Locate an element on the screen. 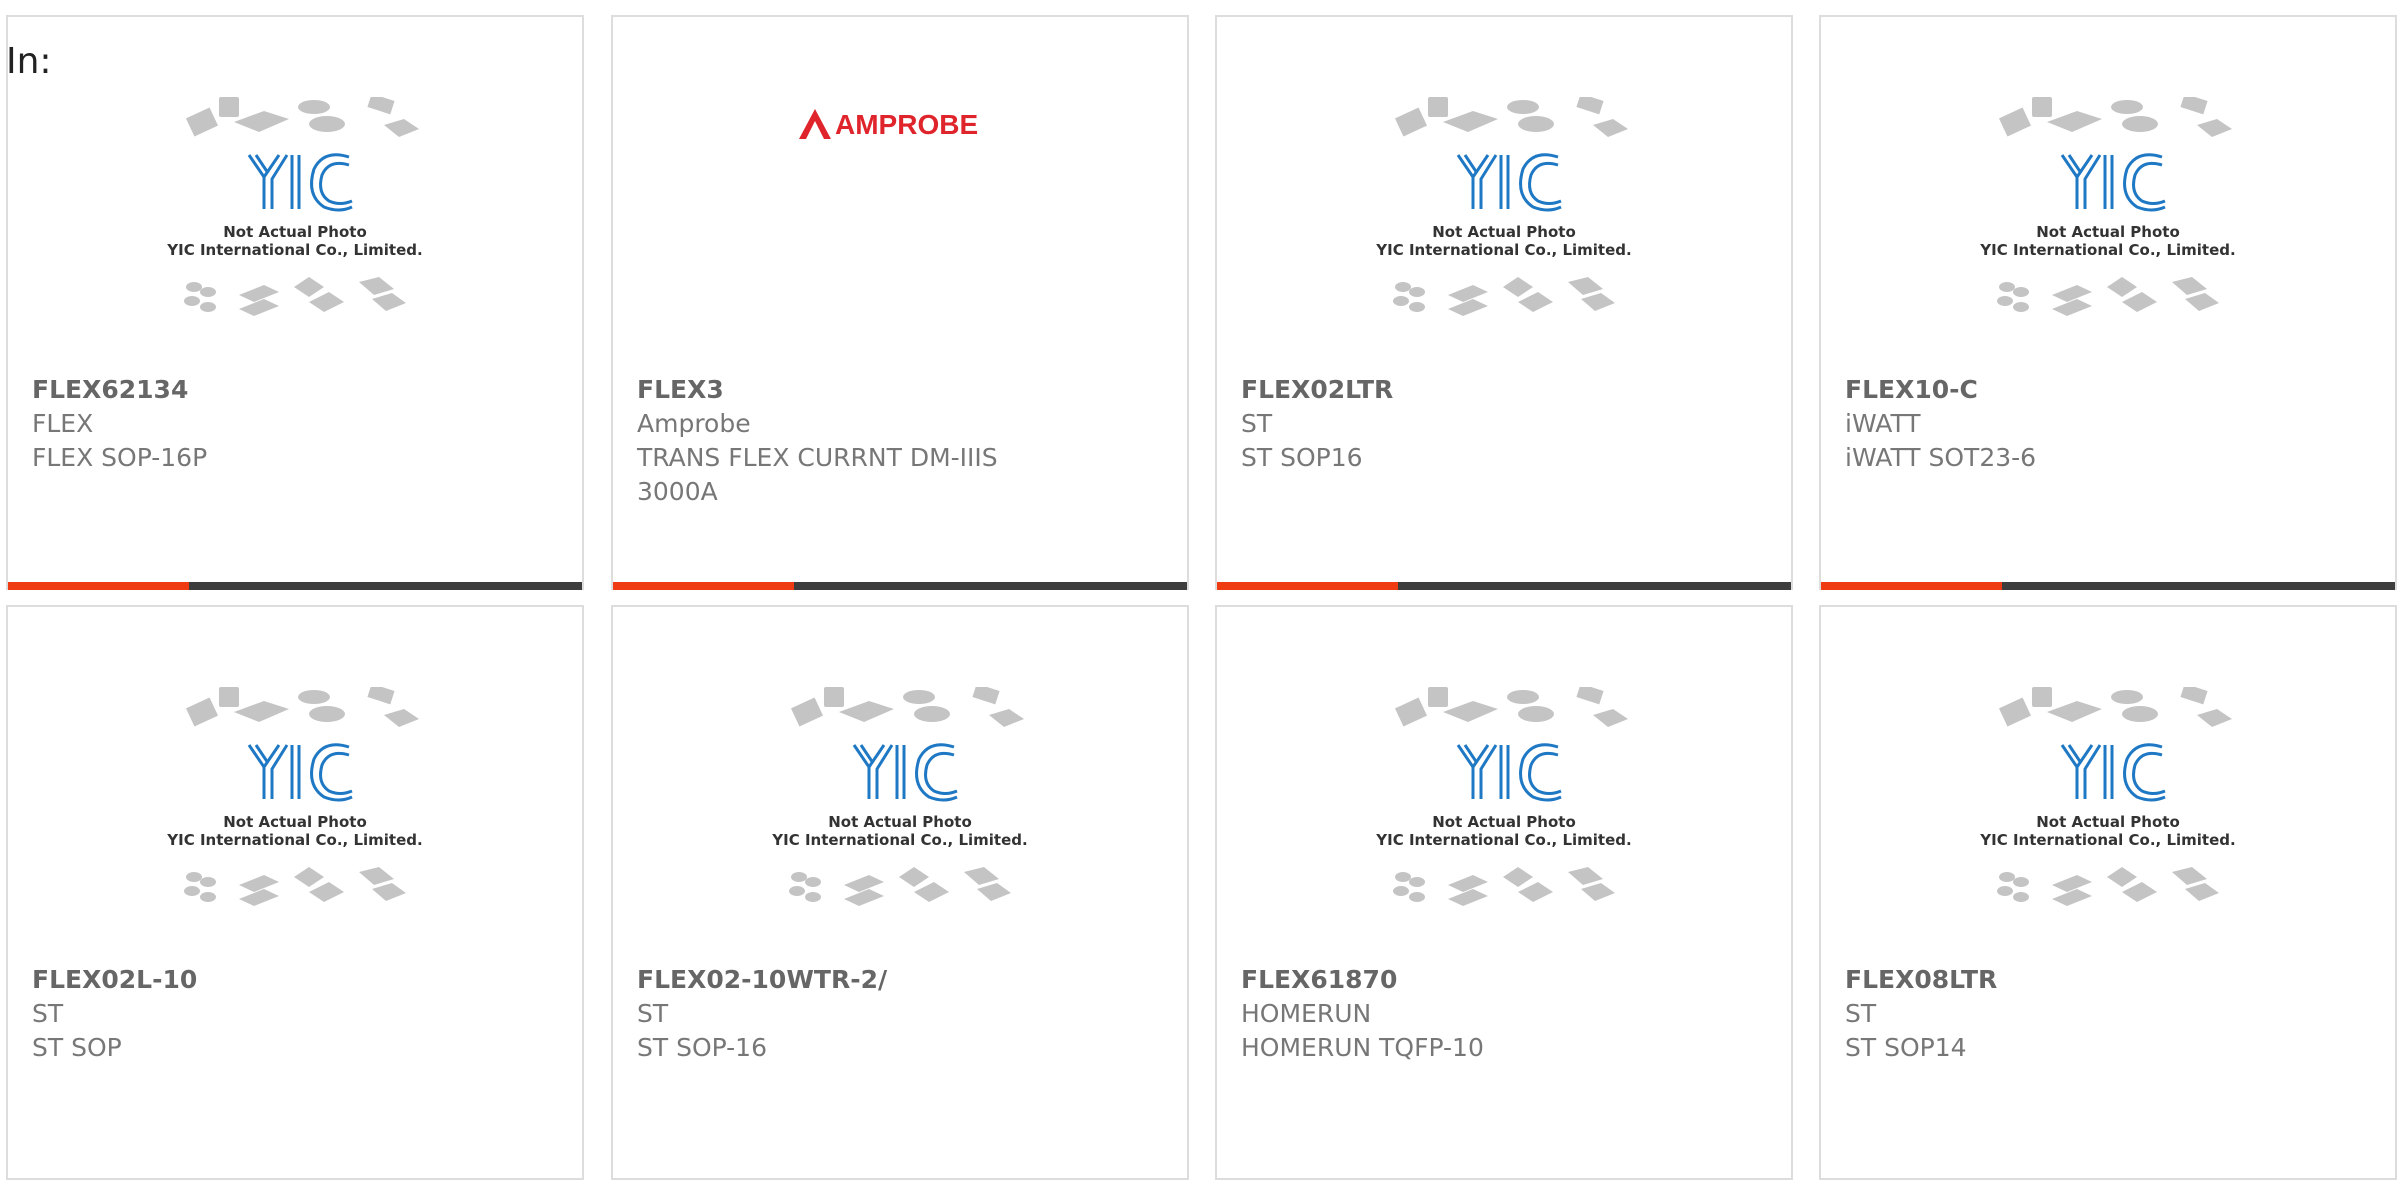  manufacturer: HOMERUN is located at coordinates (1306, 1013).